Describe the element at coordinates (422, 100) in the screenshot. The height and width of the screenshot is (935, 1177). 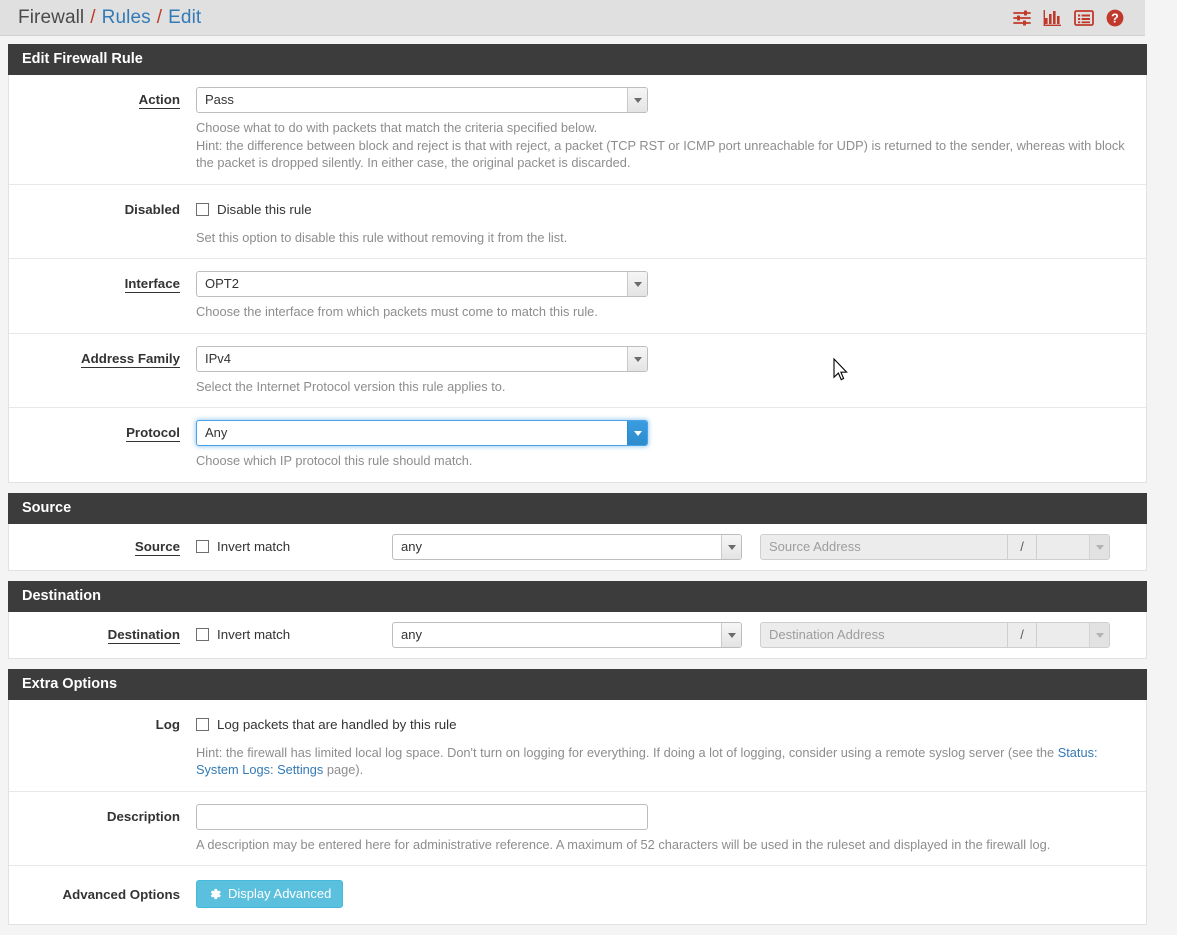
I see `action-select: Pass` at that location.